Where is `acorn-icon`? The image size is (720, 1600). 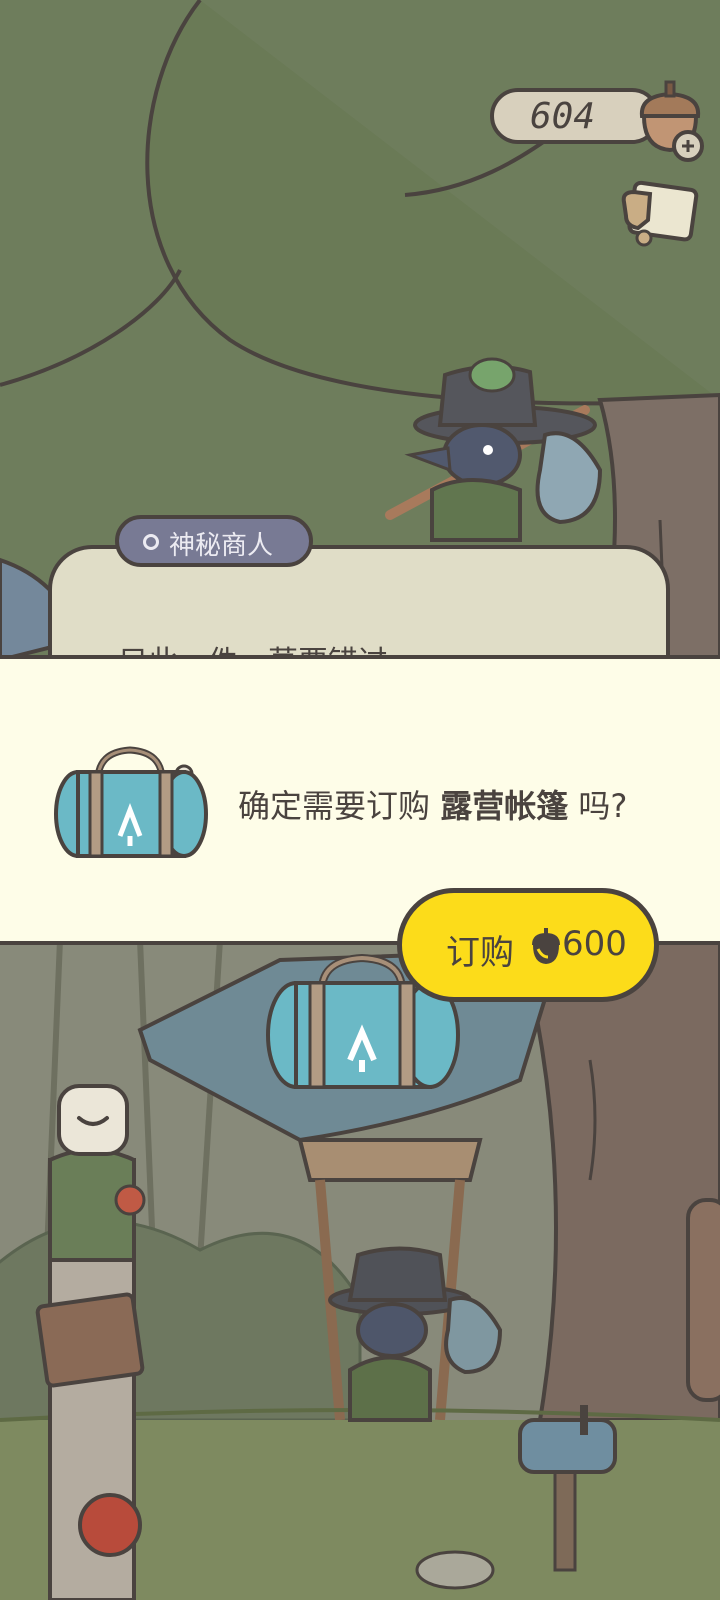 acorn-icon is located at coordinates (546, 946).